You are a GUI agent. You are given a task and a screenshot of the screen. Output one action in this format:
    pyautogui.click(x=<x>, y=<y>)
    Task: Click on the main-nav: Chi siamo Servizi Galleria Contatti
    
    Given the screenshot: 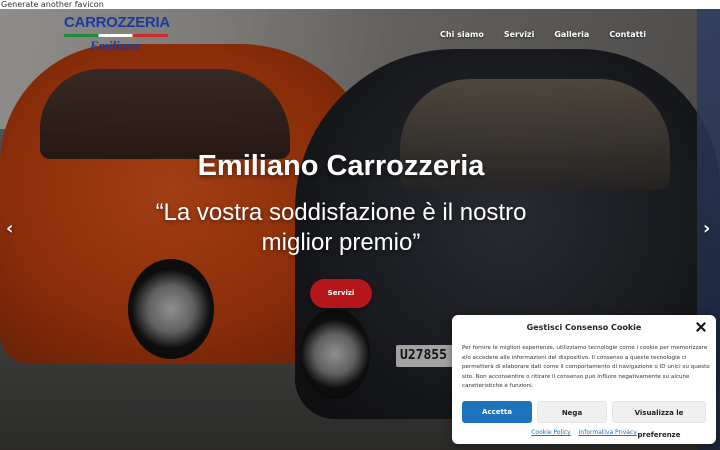 What is the action you would take?
    pyautogui.click(x=533, y=34)
    